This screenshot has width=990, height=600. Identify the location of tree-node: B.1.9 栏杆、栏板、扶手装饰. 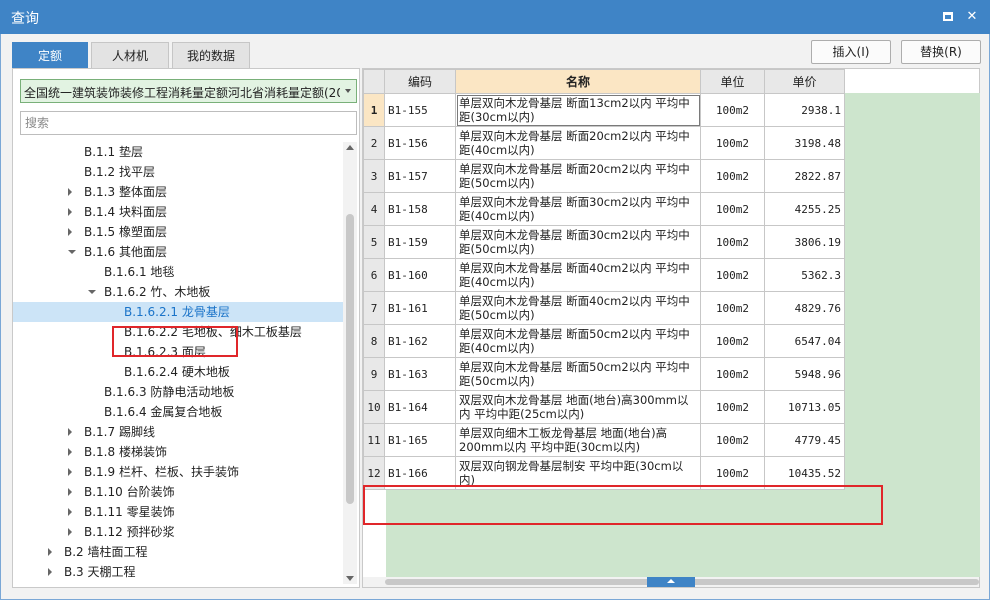
(178, 472).